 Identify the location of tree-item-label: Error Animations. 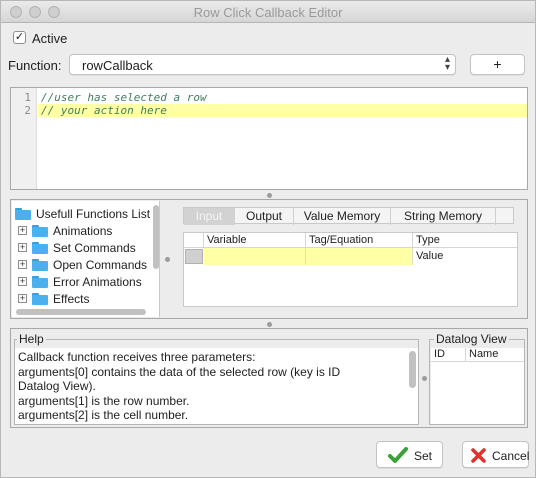
(97, 281).